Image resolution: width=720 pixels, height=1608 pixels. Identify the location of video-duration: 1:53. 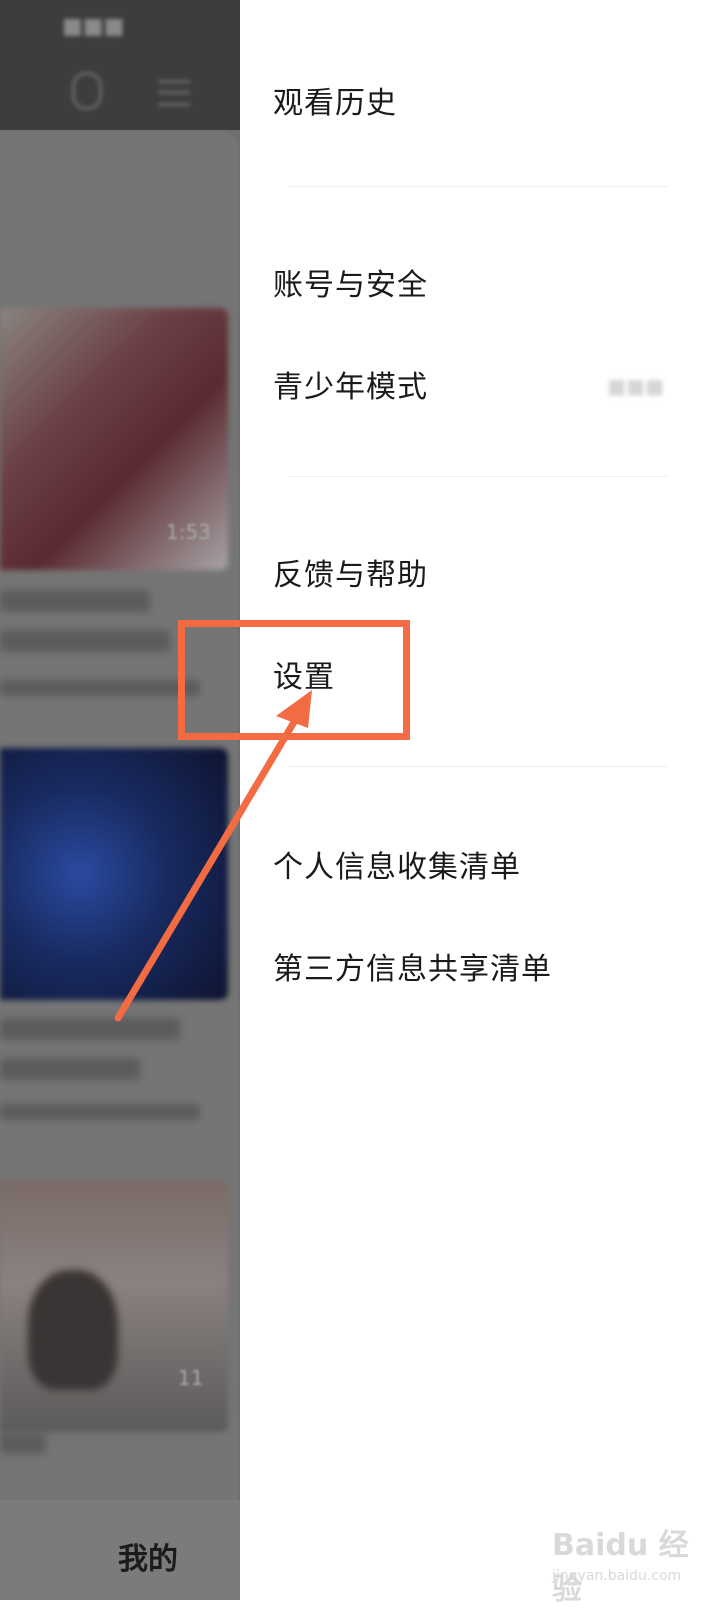
(188, 532).